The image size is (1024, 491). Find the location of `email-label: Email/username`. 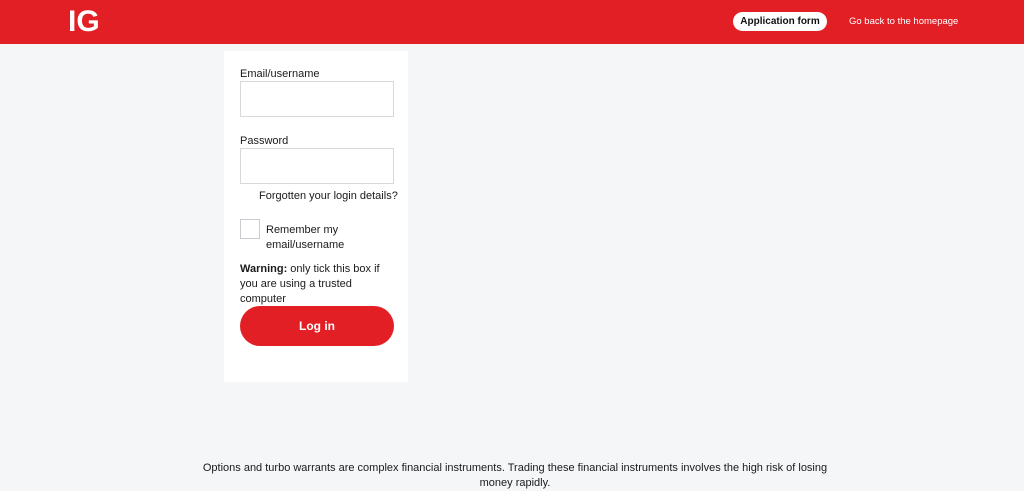

email-label: Email/username is located at coordinates (280, 74).